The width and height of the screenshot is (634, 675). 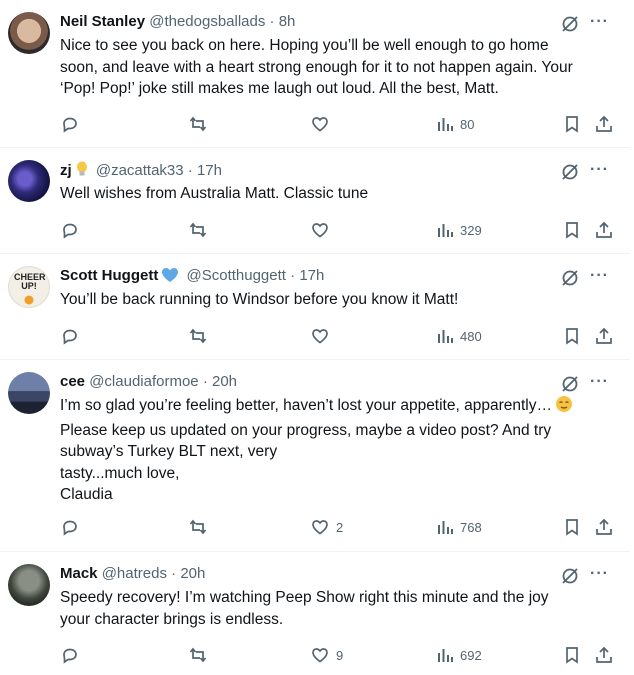 What do you see at coordinates (340, 124) in the screenshot?
I see `action-bar: 80` at bounding box center [340, 124].